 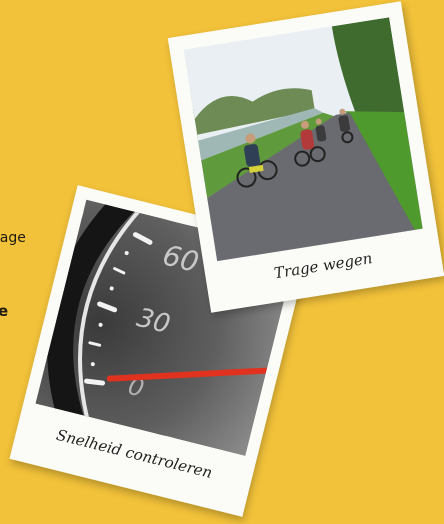 What do you see at coordinates (13, 238) in the screenshot?
I see `body-text-fragment: rage` at bounding box center [13, 238].